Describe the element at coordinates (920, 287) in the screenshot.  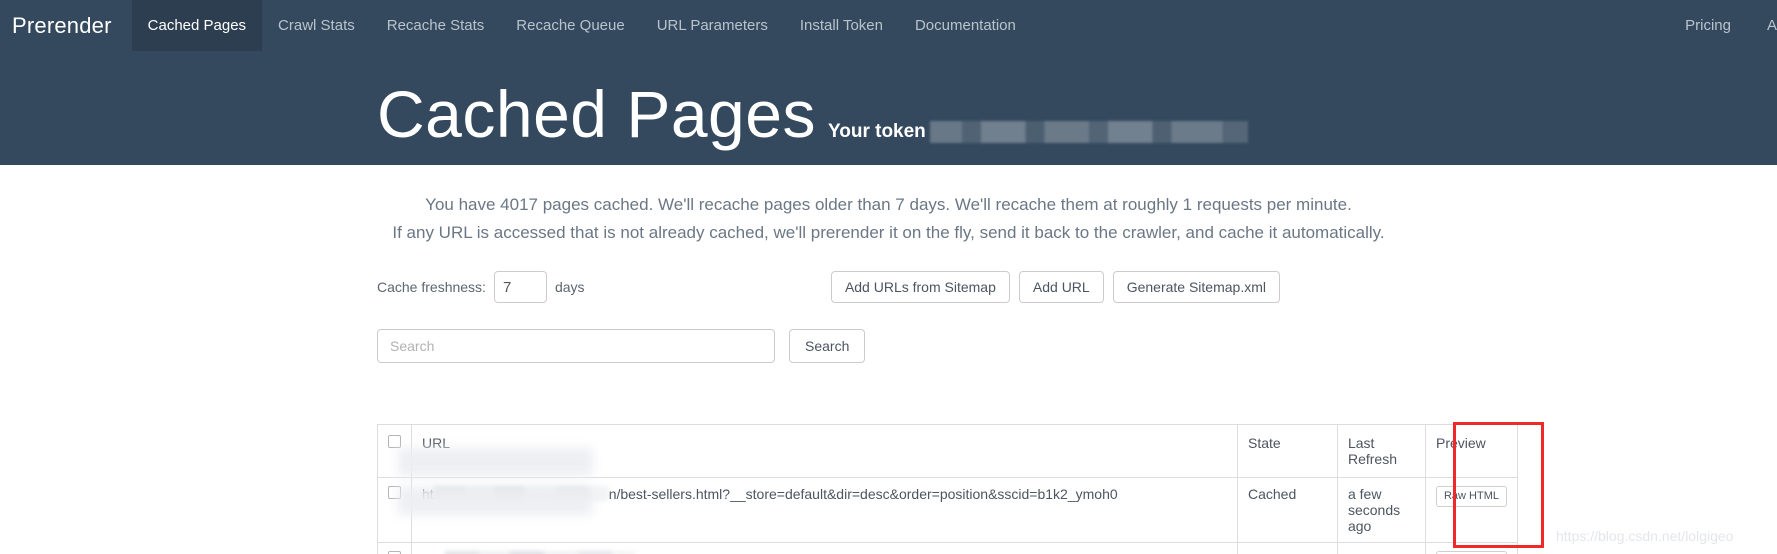
I see `add-urls-from-sitemap-button: Add URLs from Sitemap` at that location.